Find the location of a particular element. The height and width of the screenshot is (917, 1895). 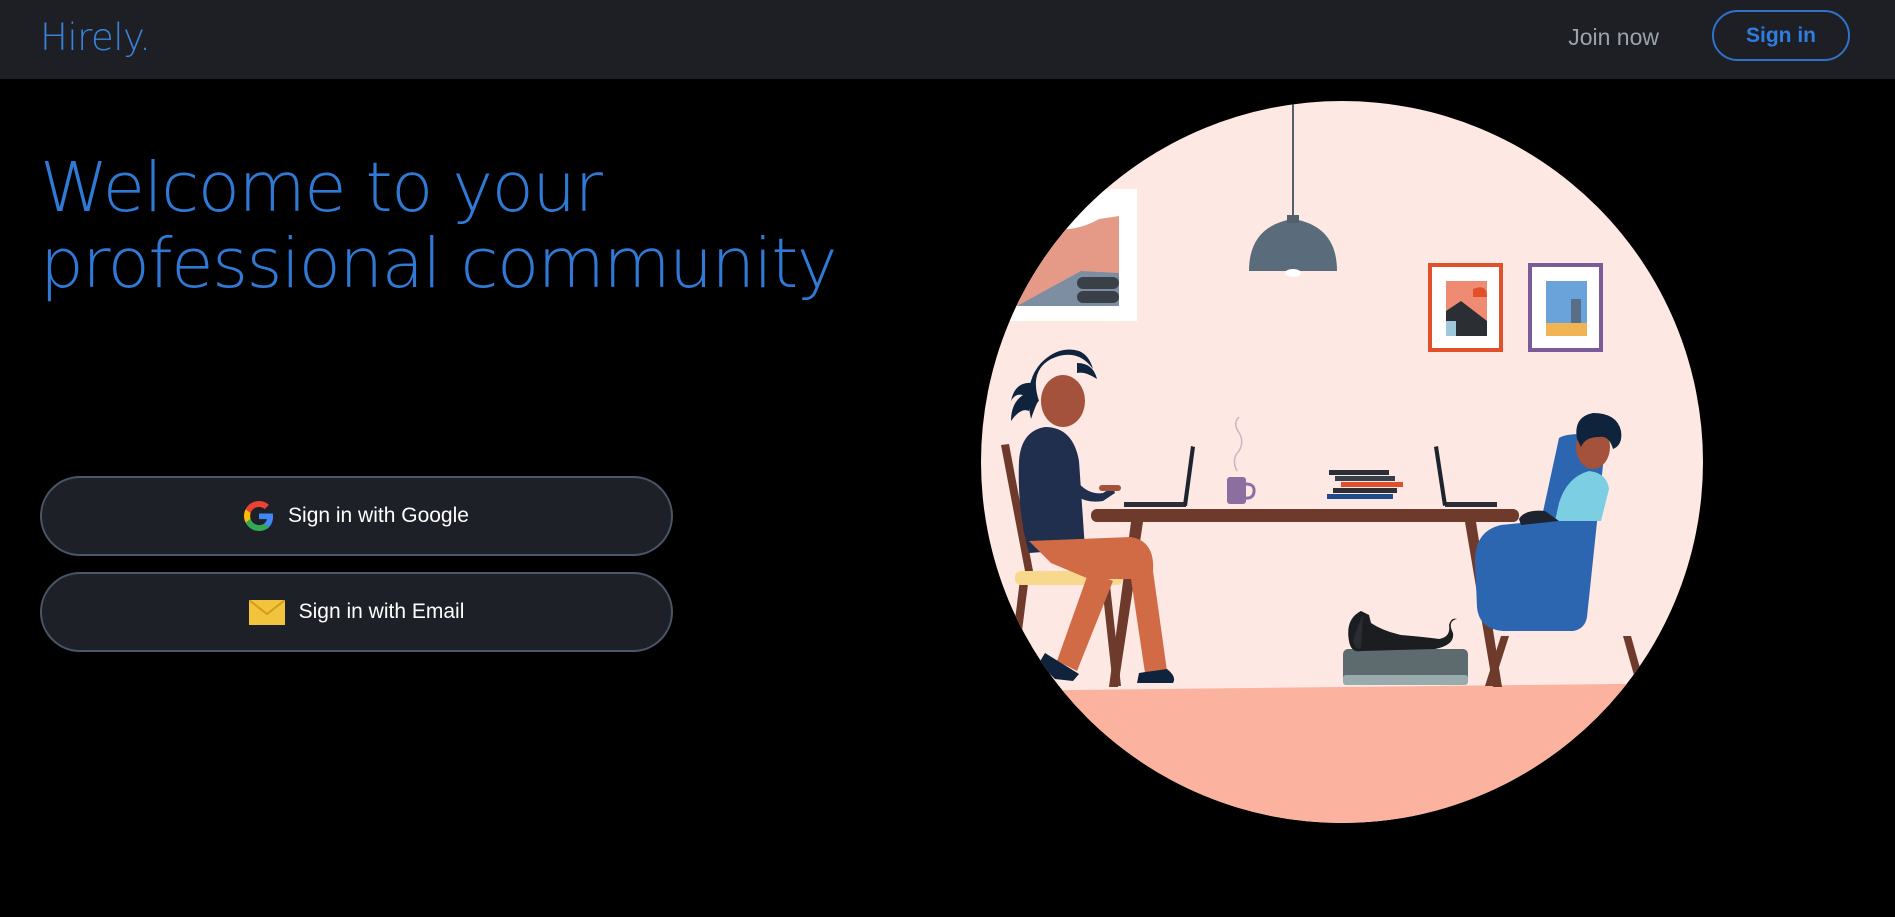

dog-bed is located at coordinates (1405, 667).